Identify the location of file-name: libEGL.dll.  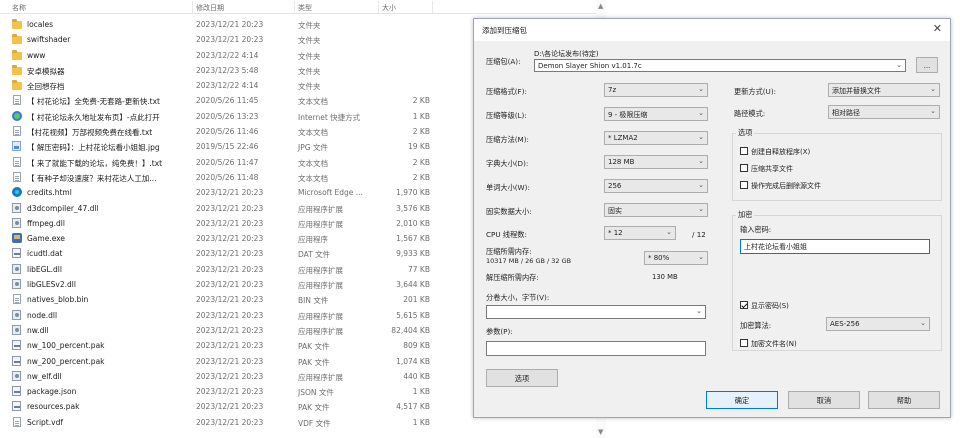
(44, 269).